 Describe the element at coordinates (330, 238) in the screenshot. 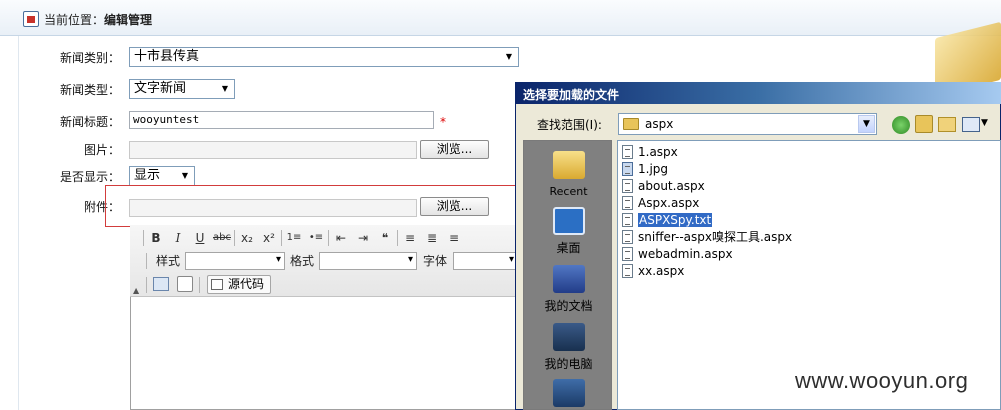

I see `format-toolbar-row: B I U abc x₂ x² 1≡ •≡ ⇤ ⇥ ❝ ≡ ≣ ≡` at that location.